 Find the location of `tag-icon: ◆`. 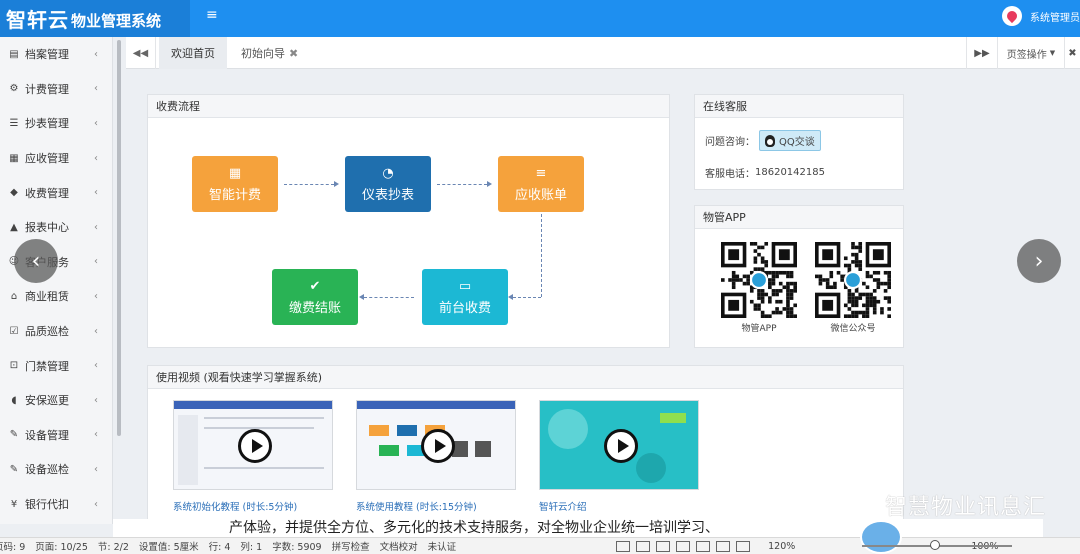

tag-icon: ◆ is located at coordinates (14, 193).